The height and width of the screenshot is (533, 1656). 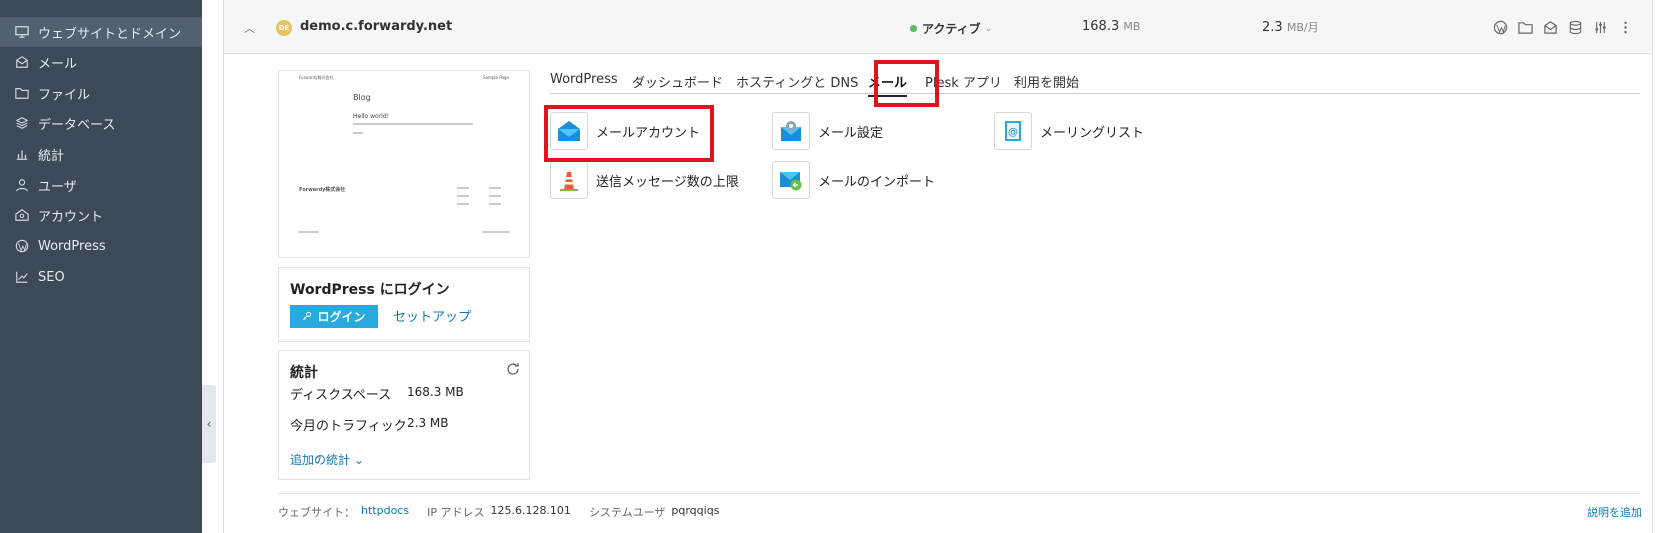 I want to click on sidebar-item-statistics: 統計, so click(x=101, y=154).